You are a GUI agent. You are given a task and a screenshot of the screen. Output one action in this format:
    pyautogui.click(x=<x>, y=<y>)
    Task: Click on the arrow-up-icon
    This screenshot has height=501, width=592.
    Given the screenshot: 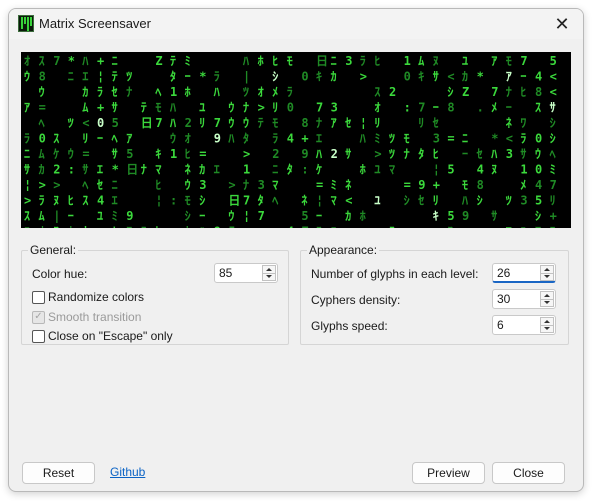 What is the action you would take?
    pyautogui.click(x=547, y=295)
    